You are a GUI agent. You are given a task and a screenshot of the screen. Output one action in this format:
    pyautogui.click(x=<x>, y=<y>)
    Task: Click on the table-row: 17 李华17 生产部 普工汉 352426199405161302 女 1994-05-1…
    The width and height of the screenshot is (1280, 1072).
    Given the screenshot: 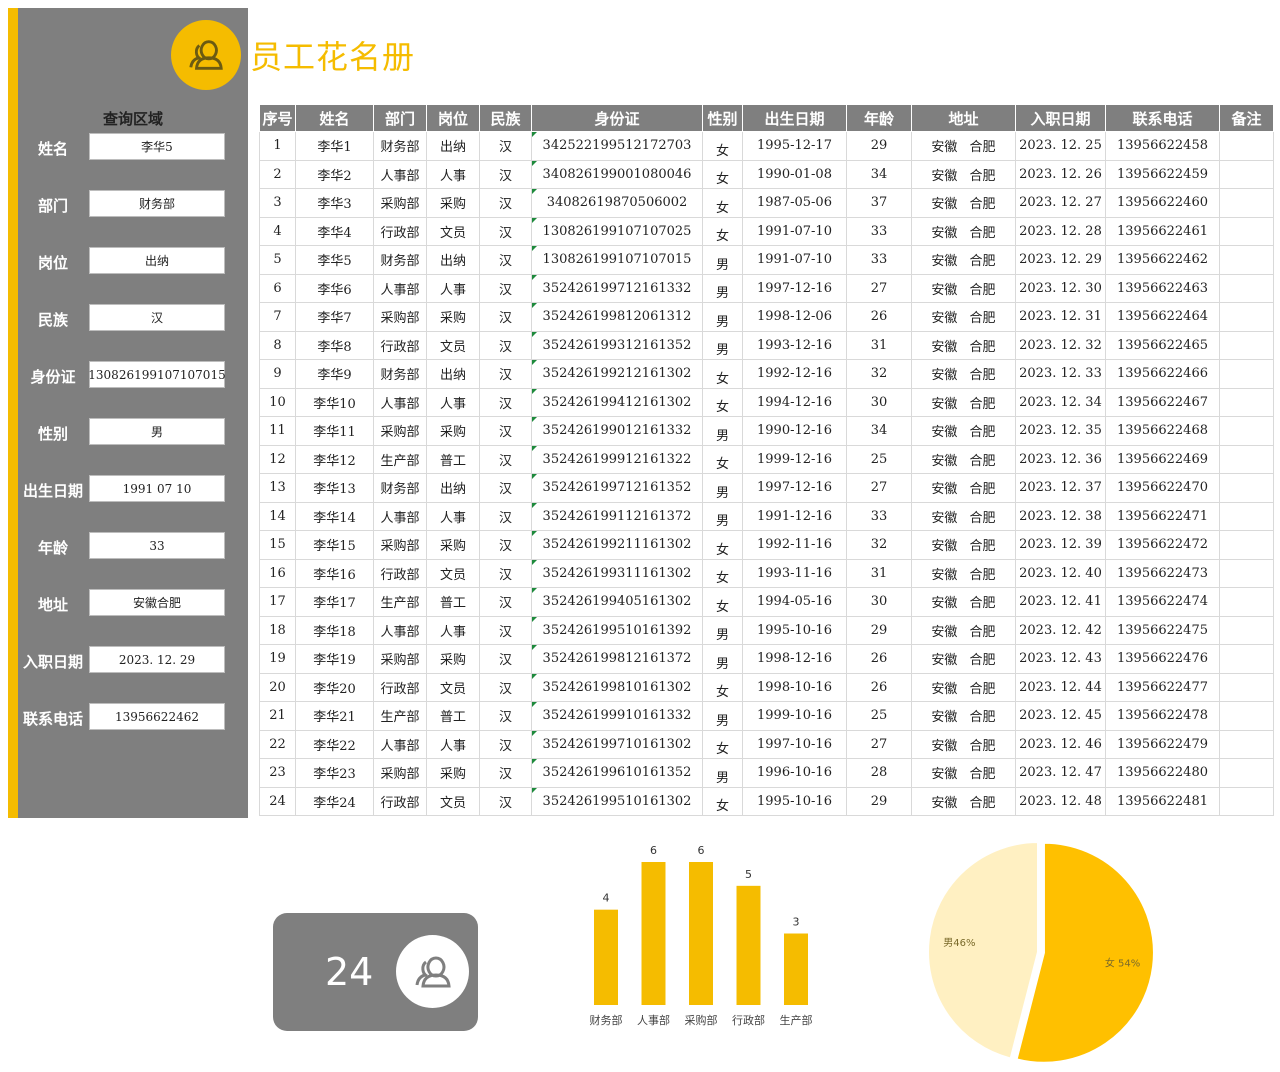 What is the action you would take?
    pyautogui.click(x=766, y=602)
    